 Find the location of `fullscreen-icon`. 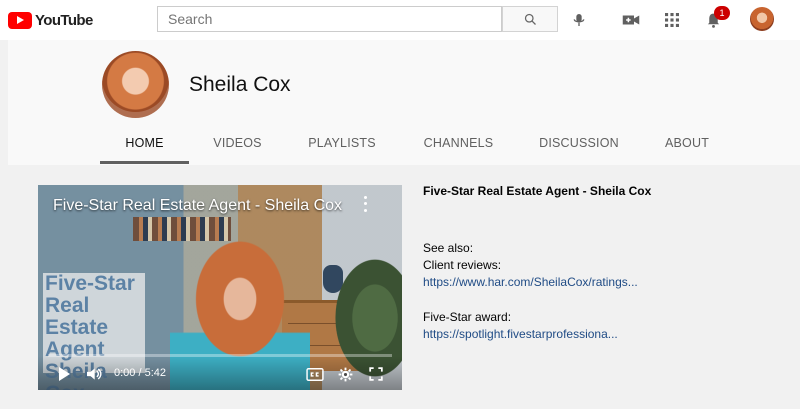

fullscreen-icon is located at coordinates (376, 374).